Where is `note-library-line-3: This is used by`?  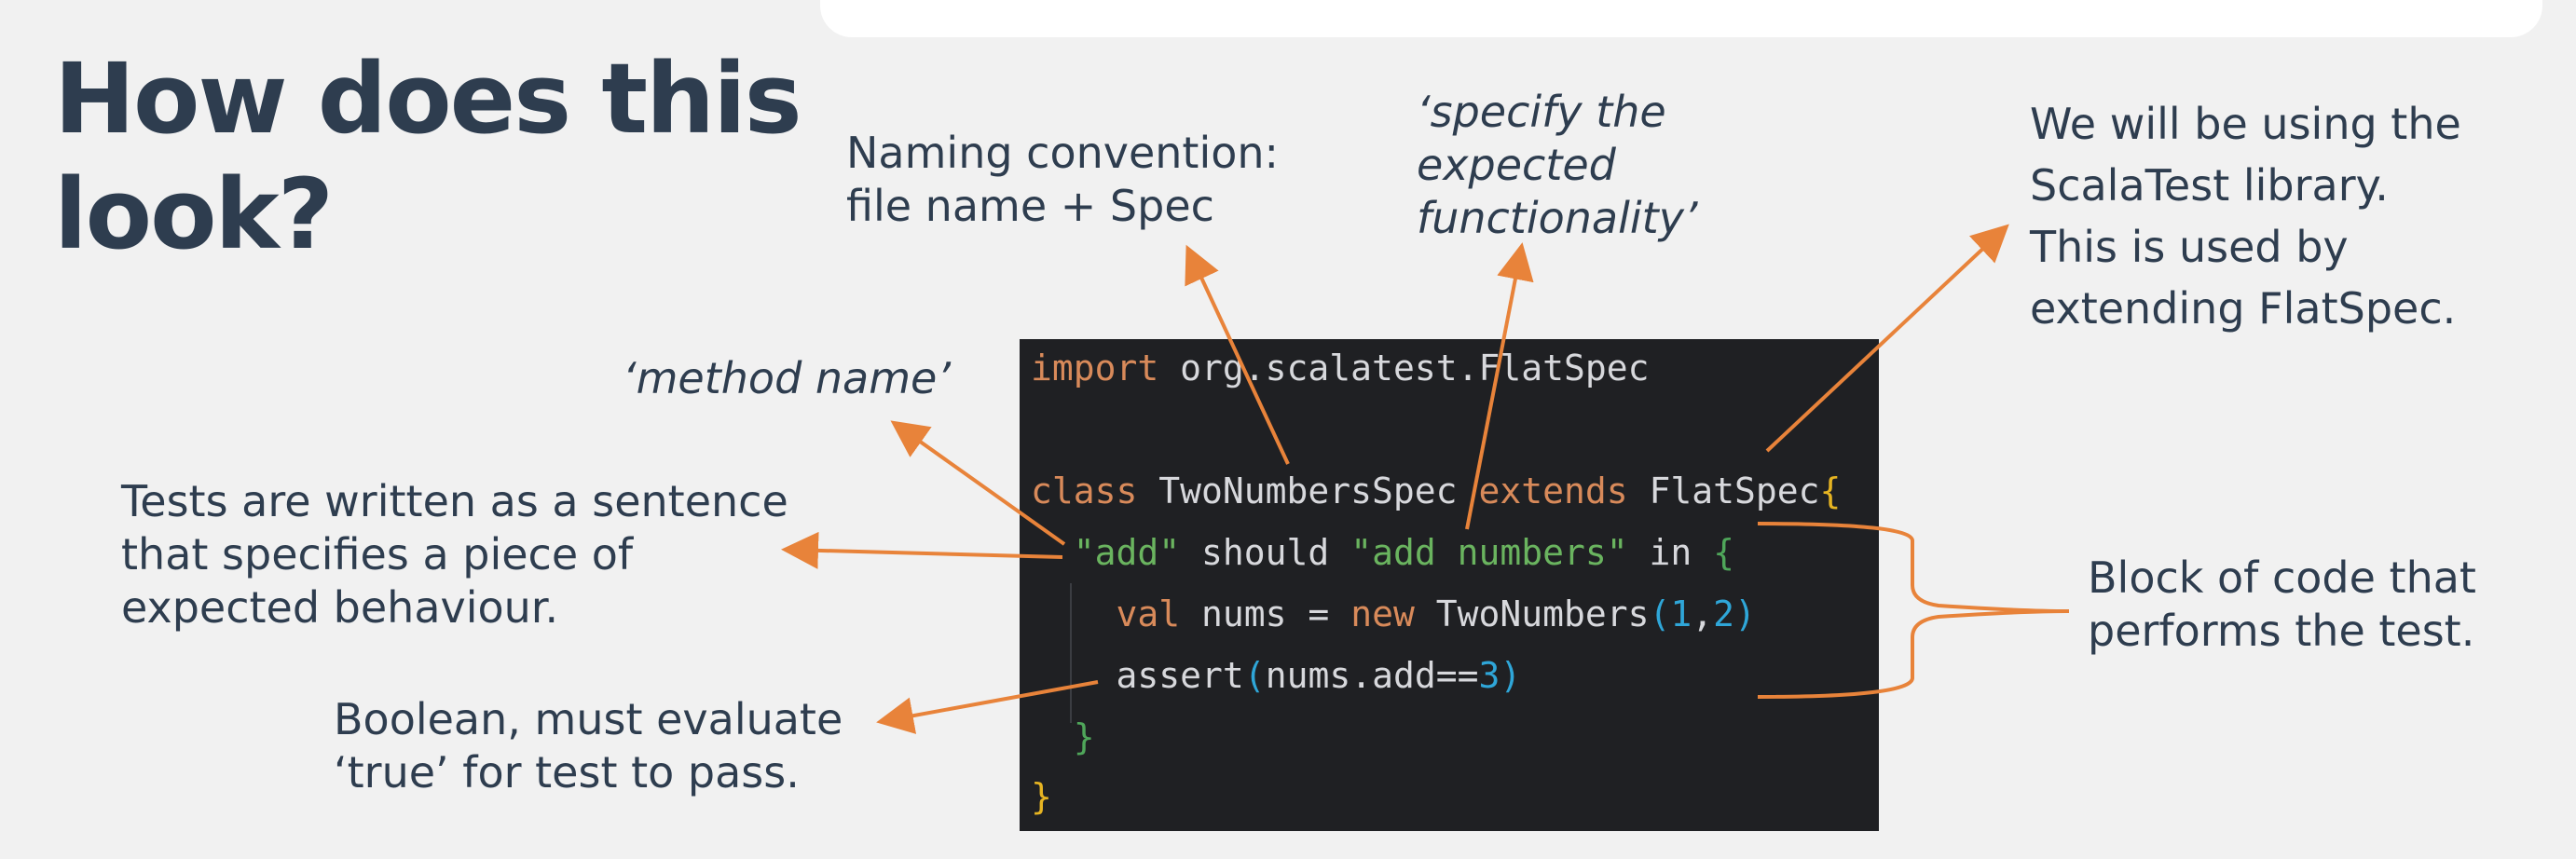
note-library-line-3: This is used by is located at coordinates (2189, 247).